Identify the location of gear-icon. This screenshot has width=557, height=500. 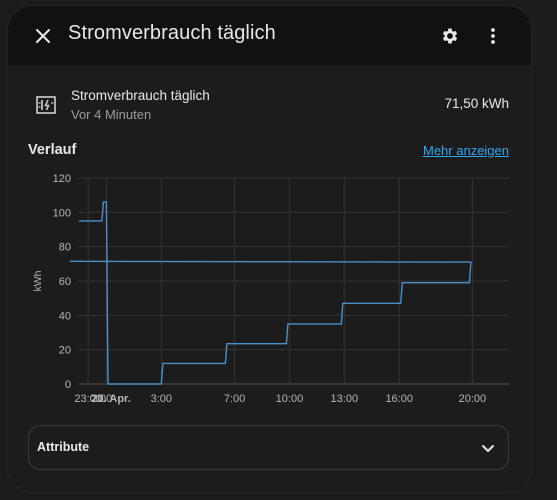
(450, 36).